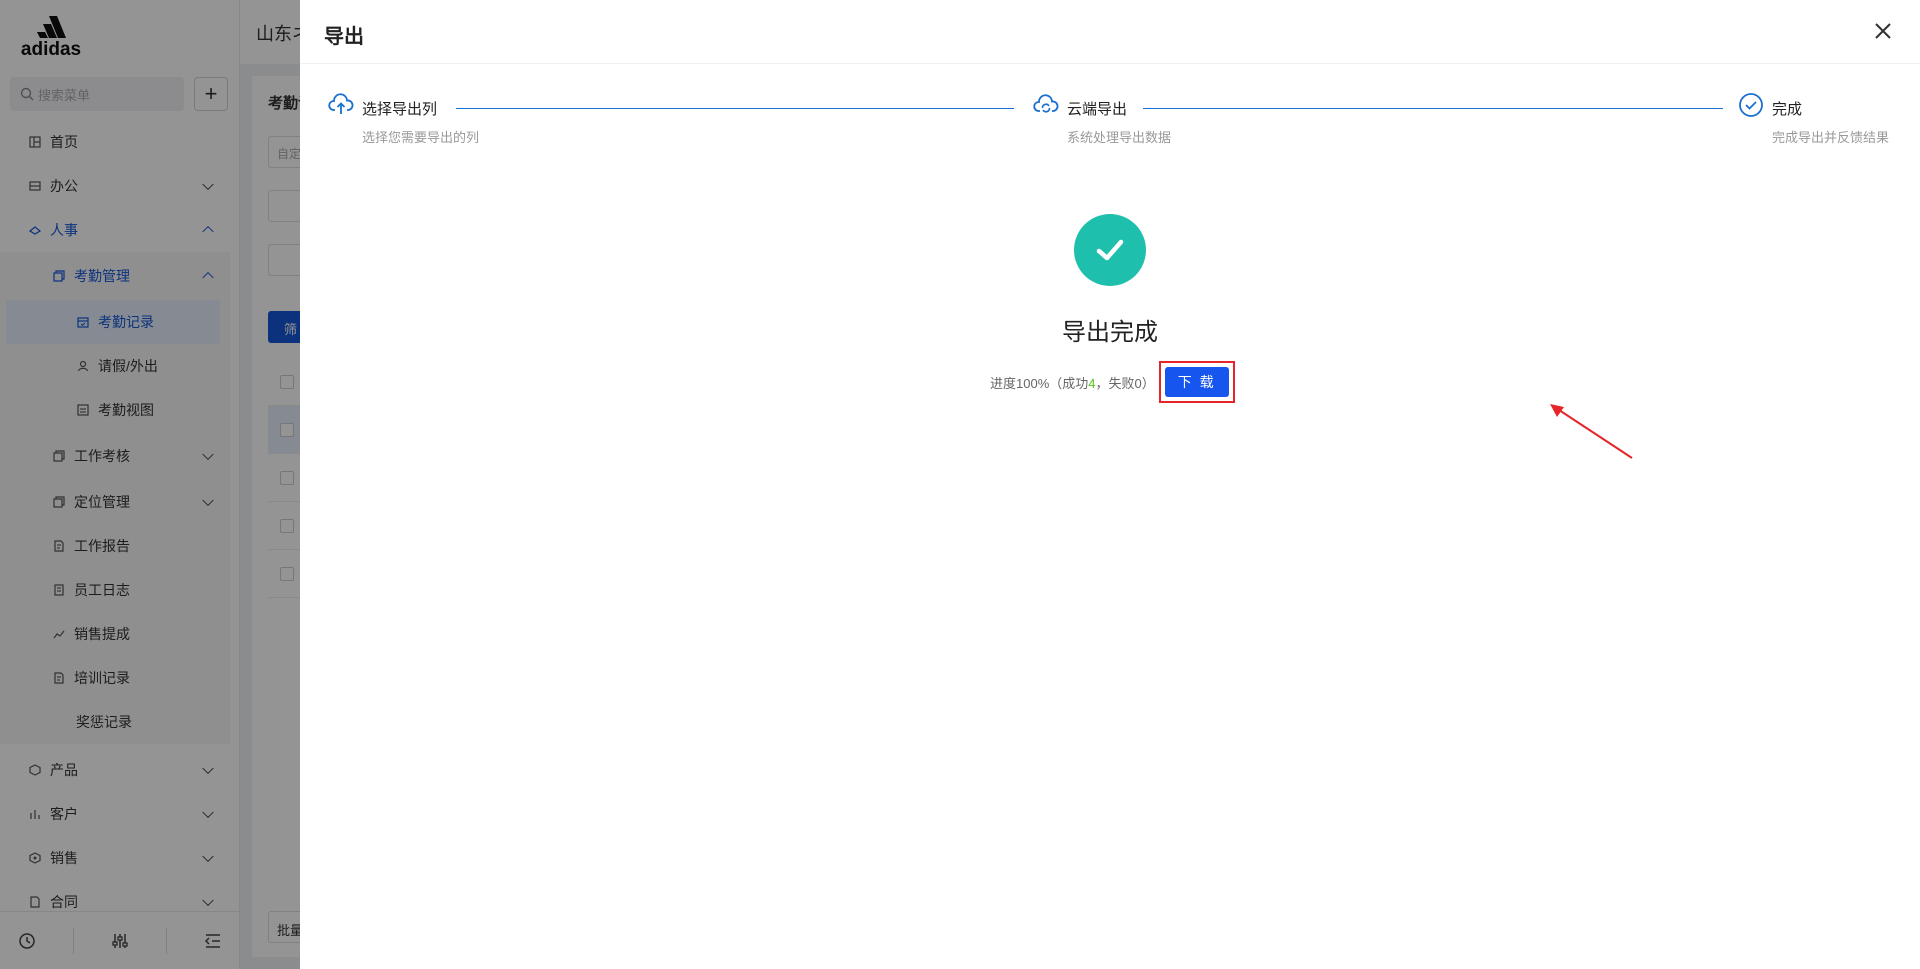  I want to click on check-circle-icon, so click(1751, 105).